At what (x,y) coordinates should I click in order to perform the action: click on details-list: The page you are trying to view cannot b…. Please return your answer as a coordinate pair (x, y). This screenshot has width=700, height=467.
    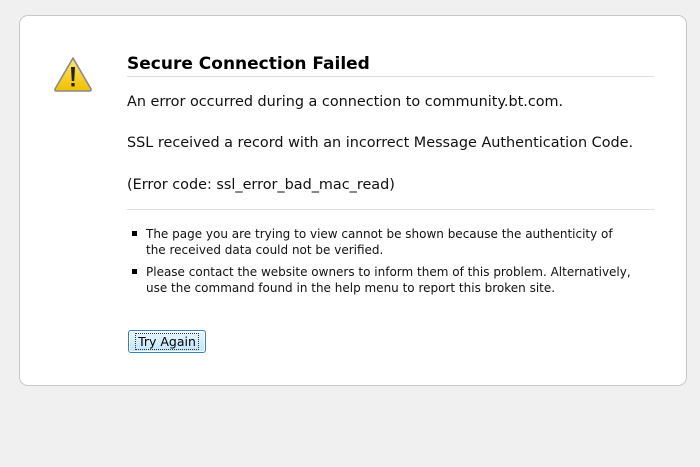
    Looking at the image, I should click on (382, 264).